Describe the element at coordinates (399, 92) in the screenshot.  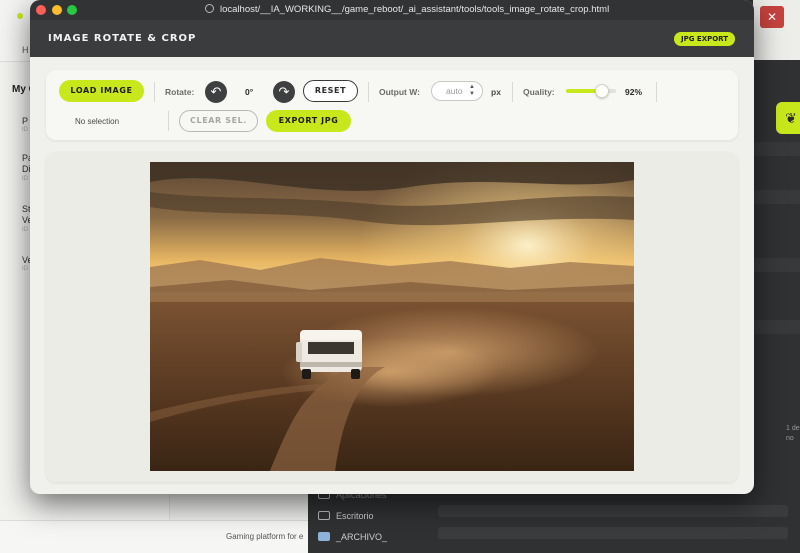
I see `output-width-label: Output W:` at that location.